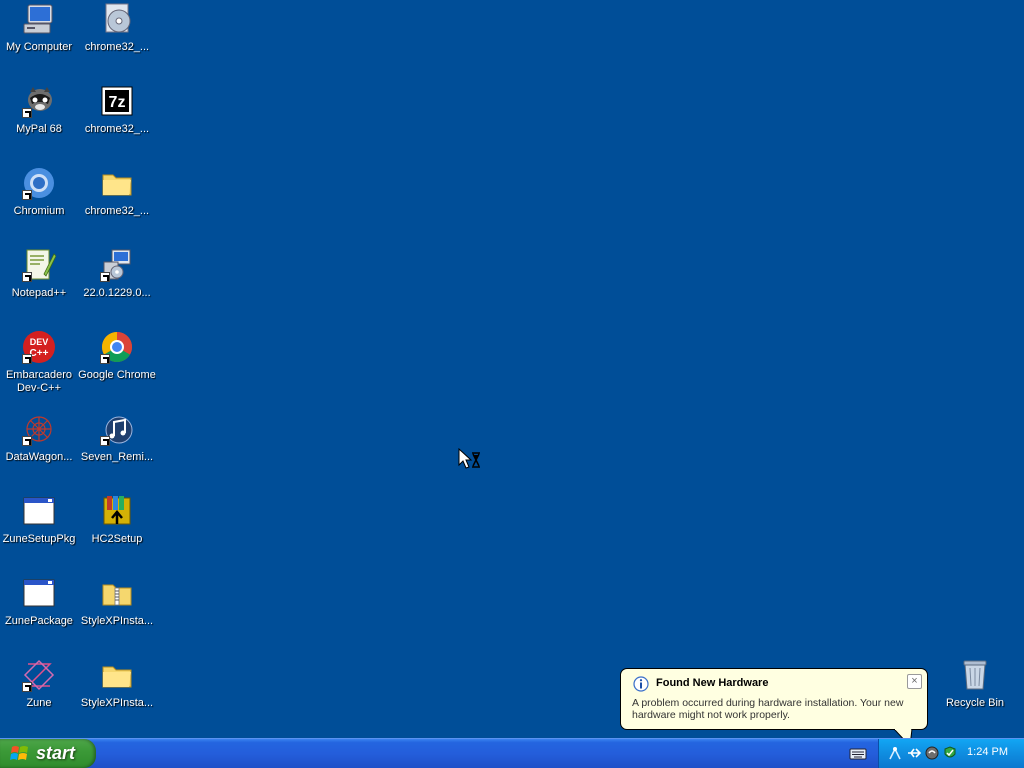  Describe the element at coordinates (39, 211) in the screenshot. I see `desktop-icon-label: Chromium` at that location.